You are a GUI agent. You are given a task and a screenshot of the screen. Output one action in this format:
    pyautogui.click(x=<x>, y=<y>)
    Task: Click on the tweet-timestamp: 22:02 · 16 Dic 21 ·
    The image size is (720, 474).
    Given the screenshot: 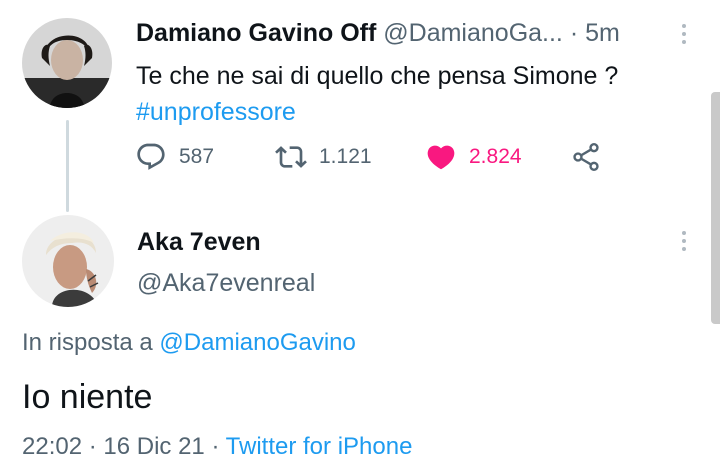 What is the action you would take?
    pyautogui.click(x=124, y=446)
    